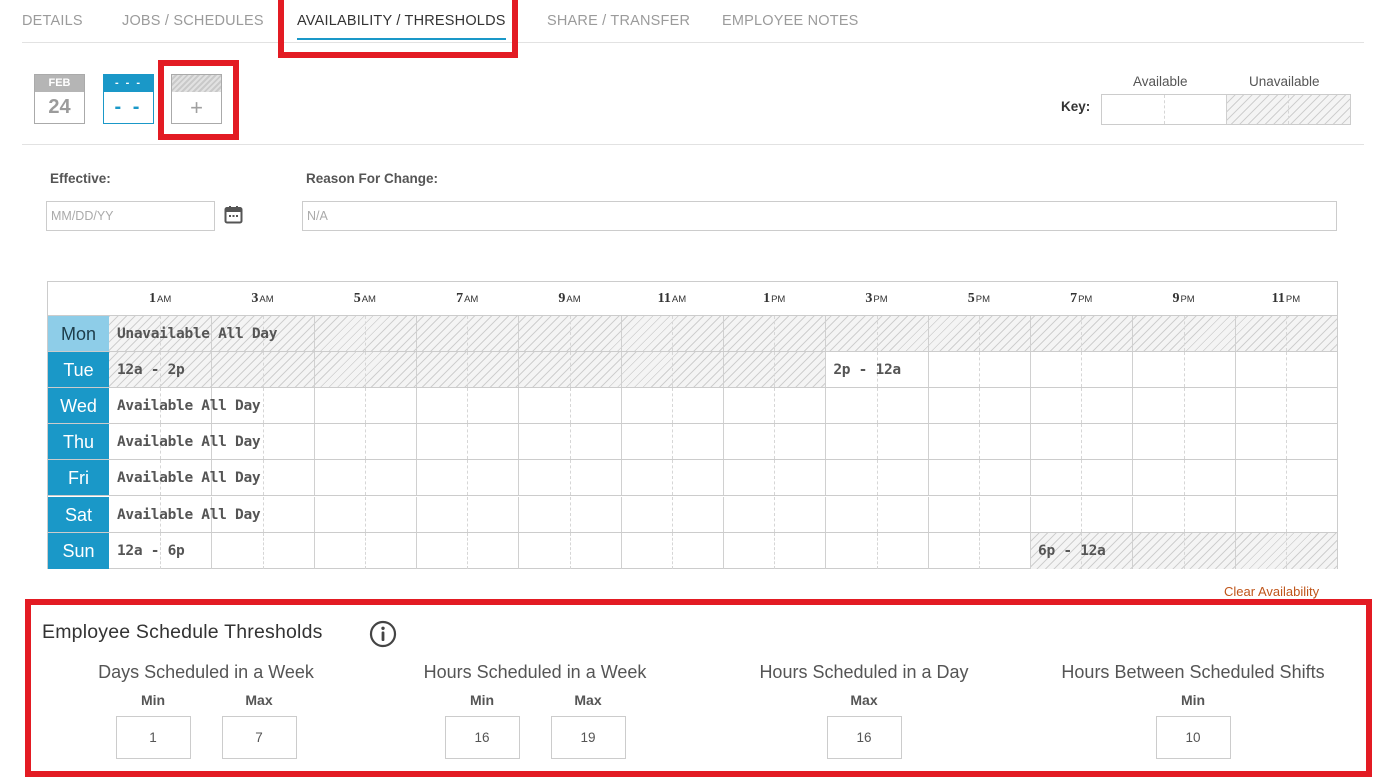 The width and height of the screenshot is (1375, 781). What do you see at coordinates (59, 99) in the screenshot?
I see `date-chip-current: FEB 24` at bounding box center [59, 99].